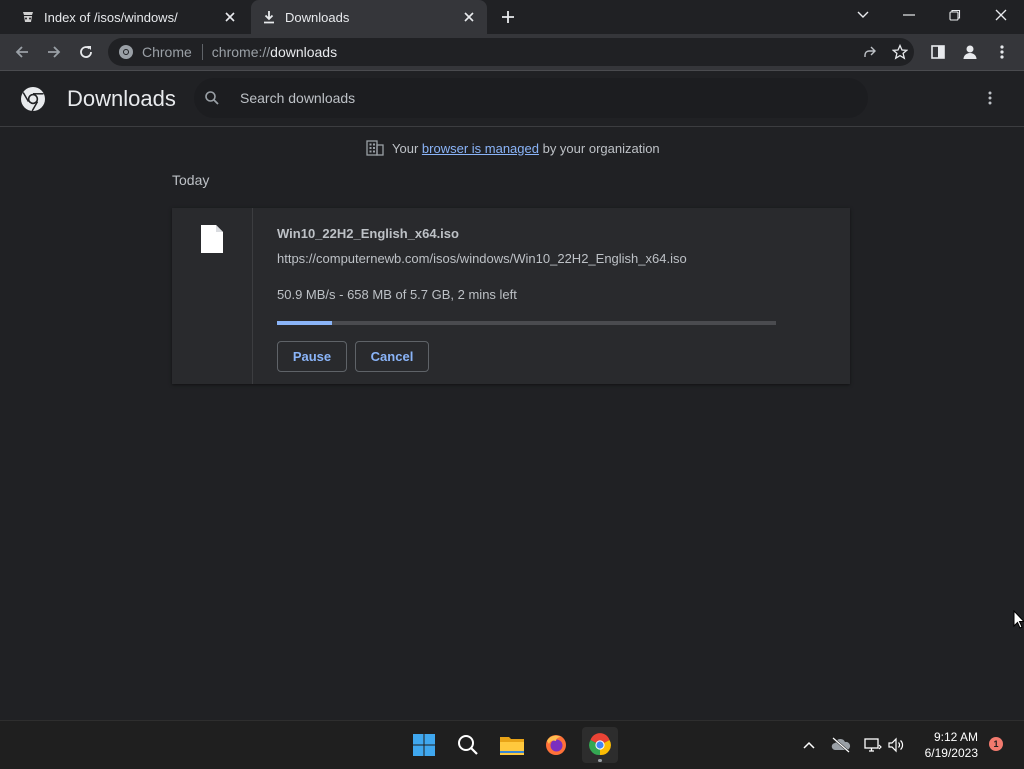 This screenshot has width=1024, height=769. Describe the element at coordinates (424, 745) in the screenshot. I see `start-button-icon` at that location.